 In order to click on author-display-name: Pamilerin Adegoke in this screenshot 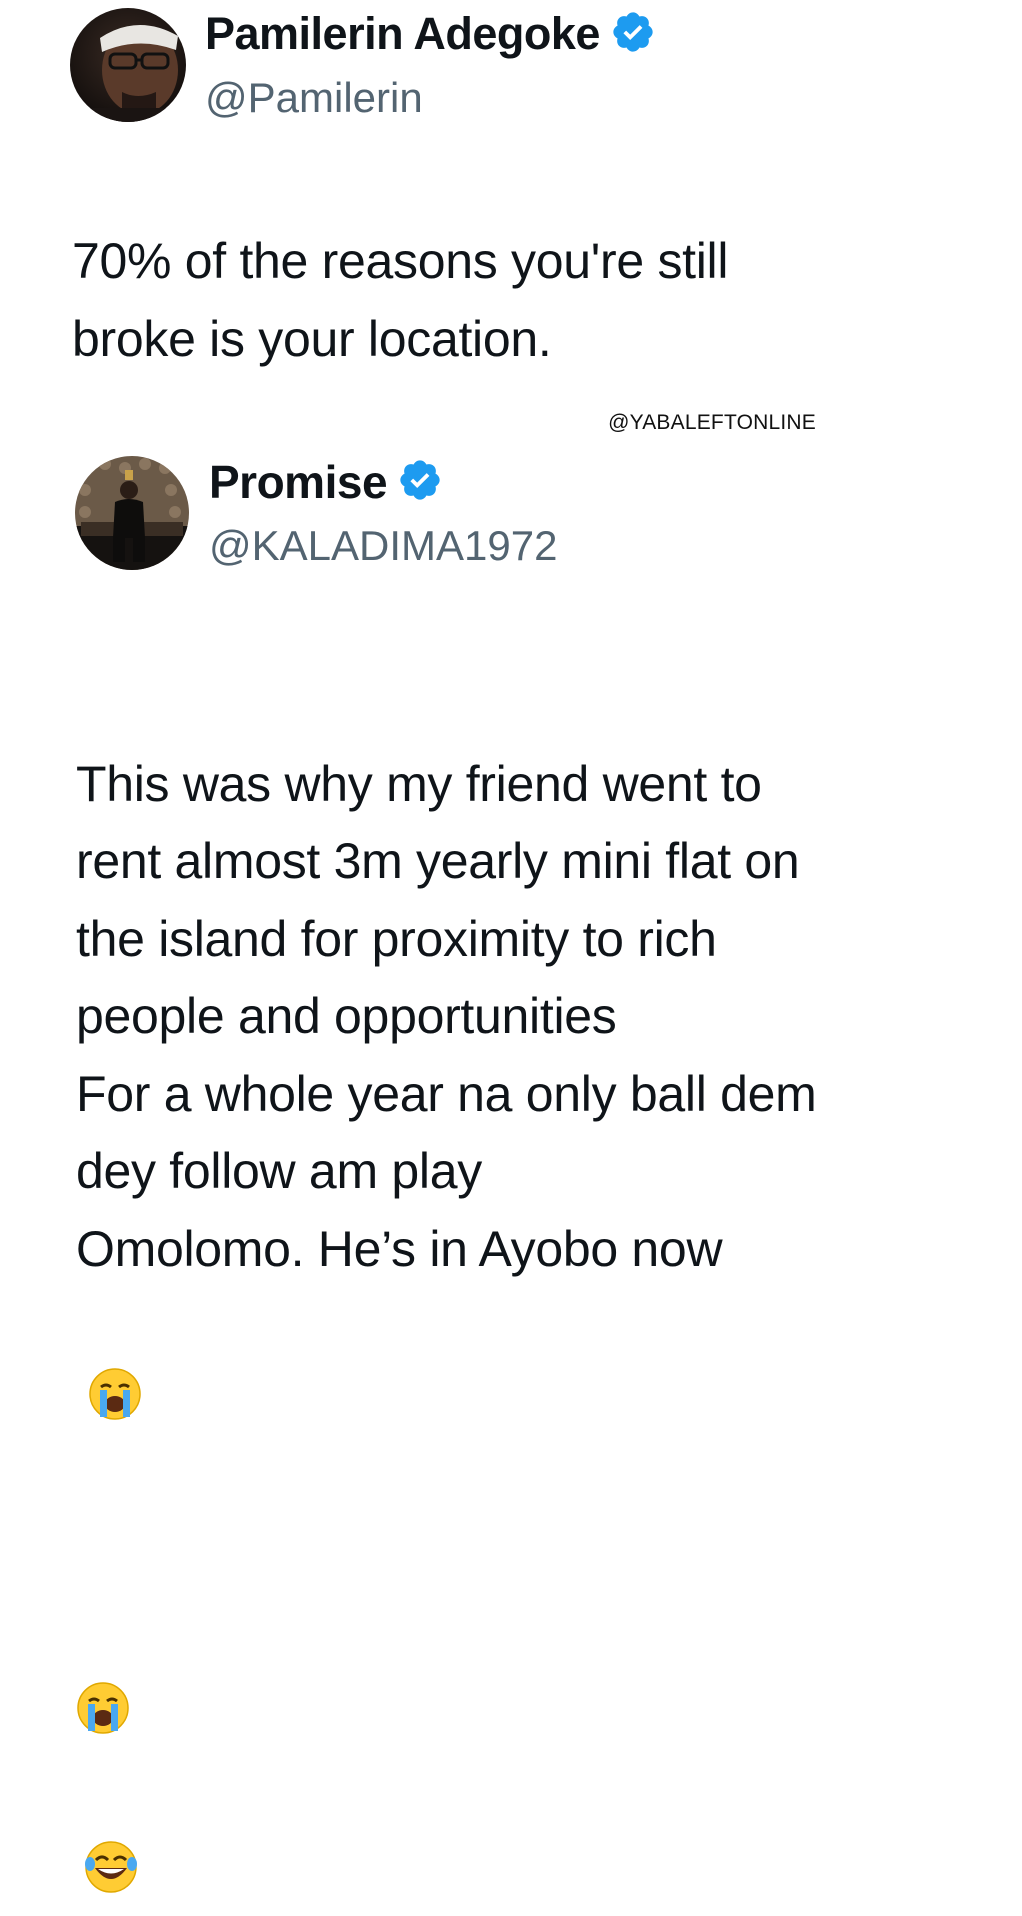, I will do `click(402, 34)`.